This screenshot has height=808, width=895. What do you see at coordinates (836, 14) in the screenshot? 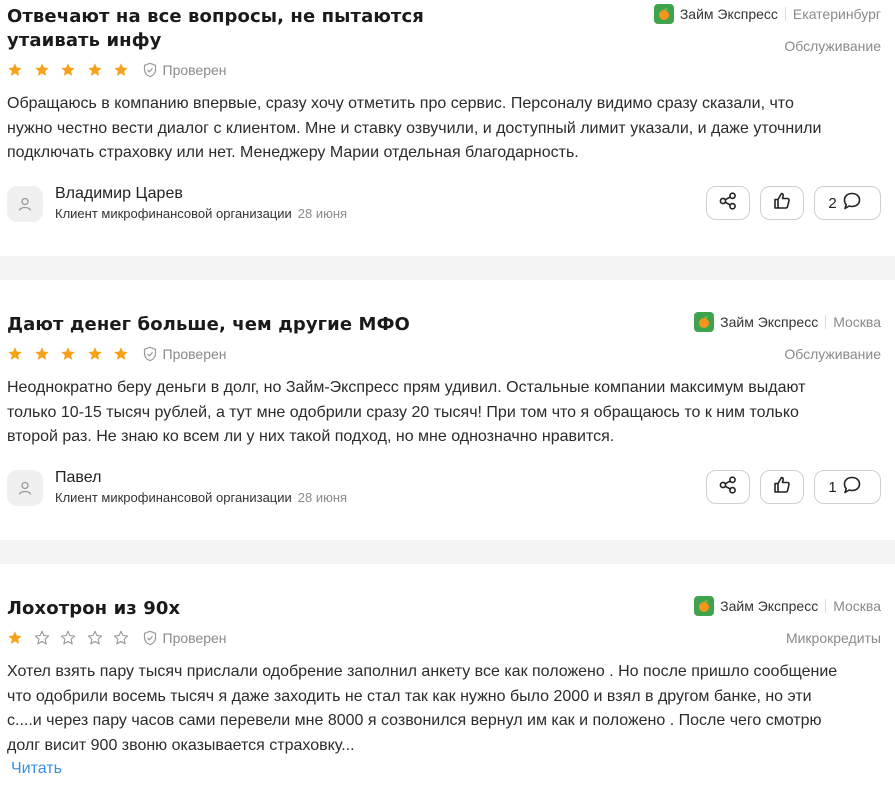
I see `city-label: Екатеринбург` at bounding box center [836, 14].